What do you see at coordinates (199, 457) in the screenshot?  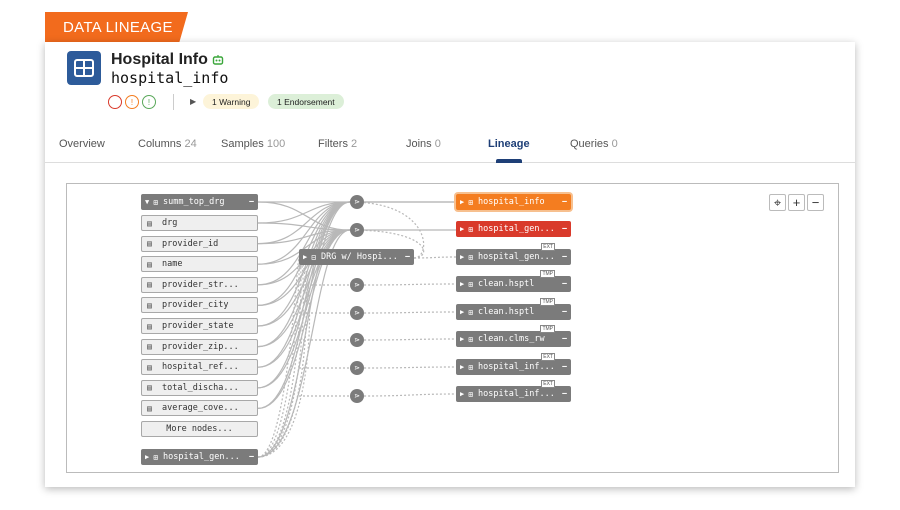 I see `bottom-table-node: ▶ ⊞ hospital_gen... −` at bounding box center [199, 457].